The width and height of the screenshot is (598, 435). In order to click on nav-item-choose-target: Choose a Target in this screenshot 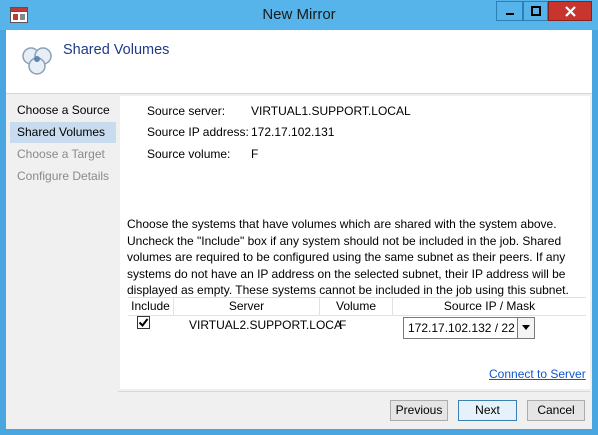, I will do `click(61, 154)`.